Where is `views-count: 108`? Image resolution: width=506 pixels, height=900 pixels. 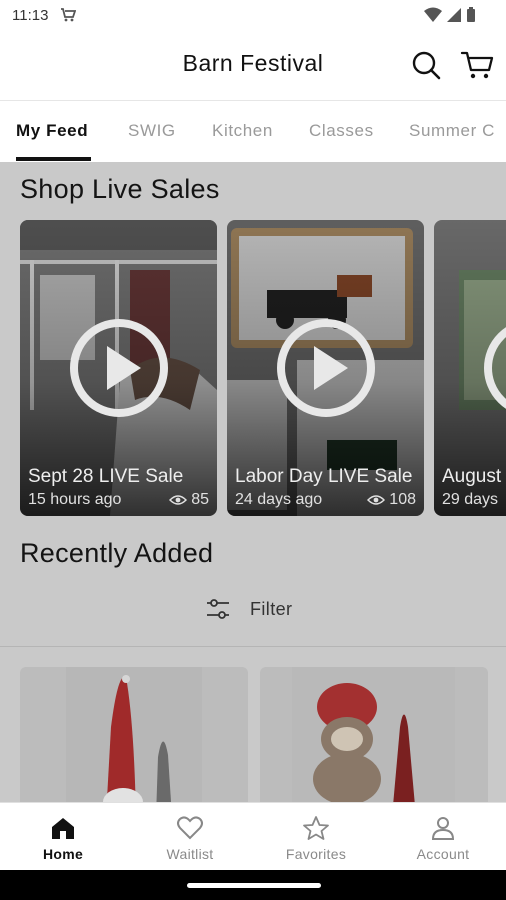 views-count: 108 is located at coordinates (402, 499).